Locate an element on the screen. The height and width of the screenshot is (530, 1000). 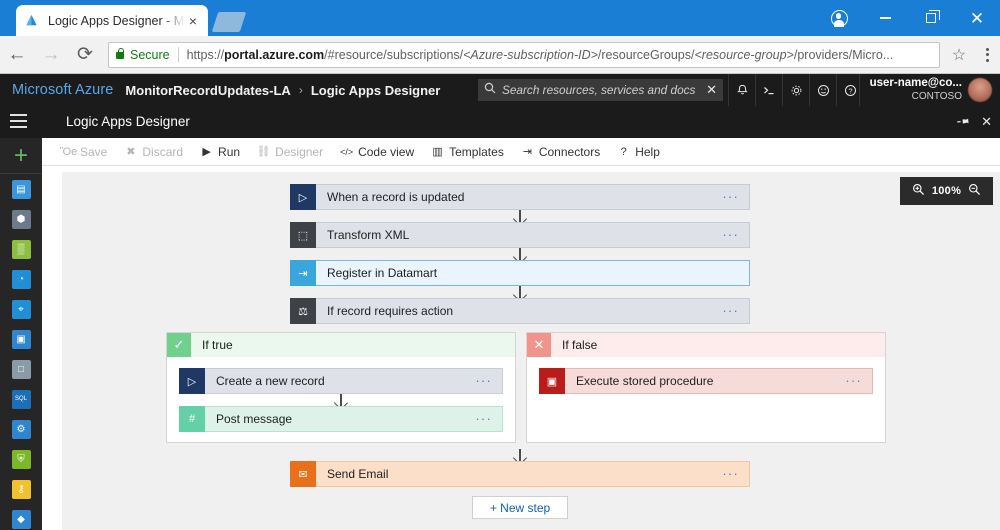
settings-gear-icon is located at coordinates (795, 90).